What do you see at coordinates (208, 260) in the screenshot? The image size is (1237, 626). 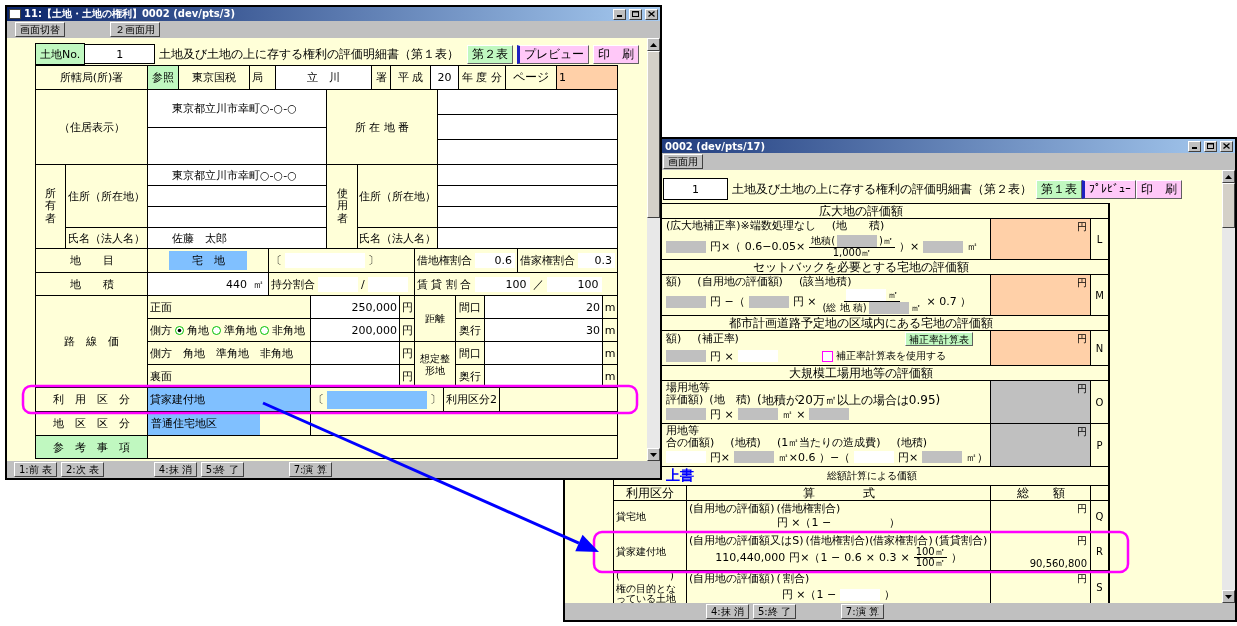 I see `dropdown-field: 宅 地` at bounding box center [208, 260].